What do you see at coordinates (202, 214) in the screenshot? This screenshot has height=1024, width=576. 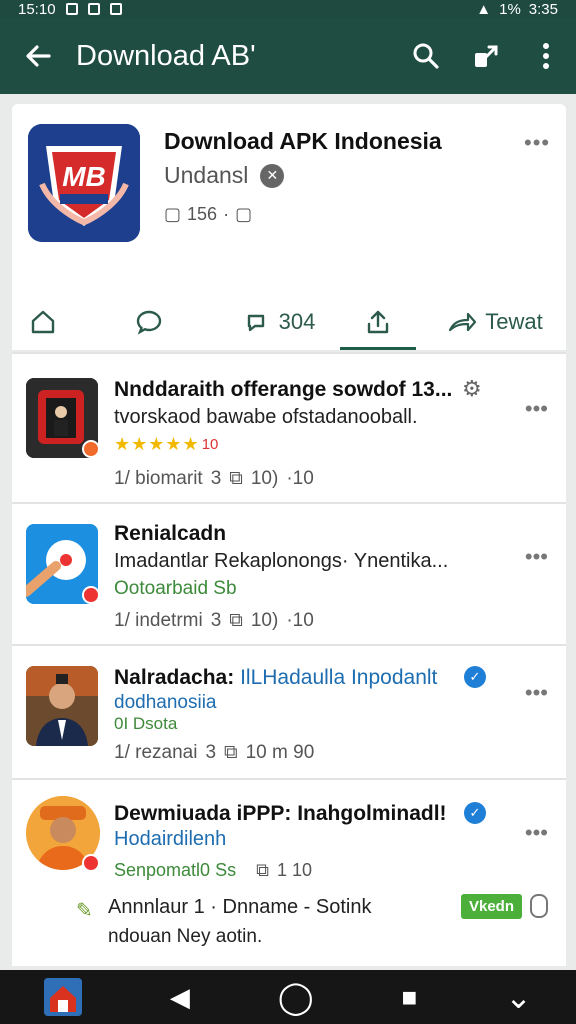 I see `channel-count: 156` at bounding box center [202, 214].